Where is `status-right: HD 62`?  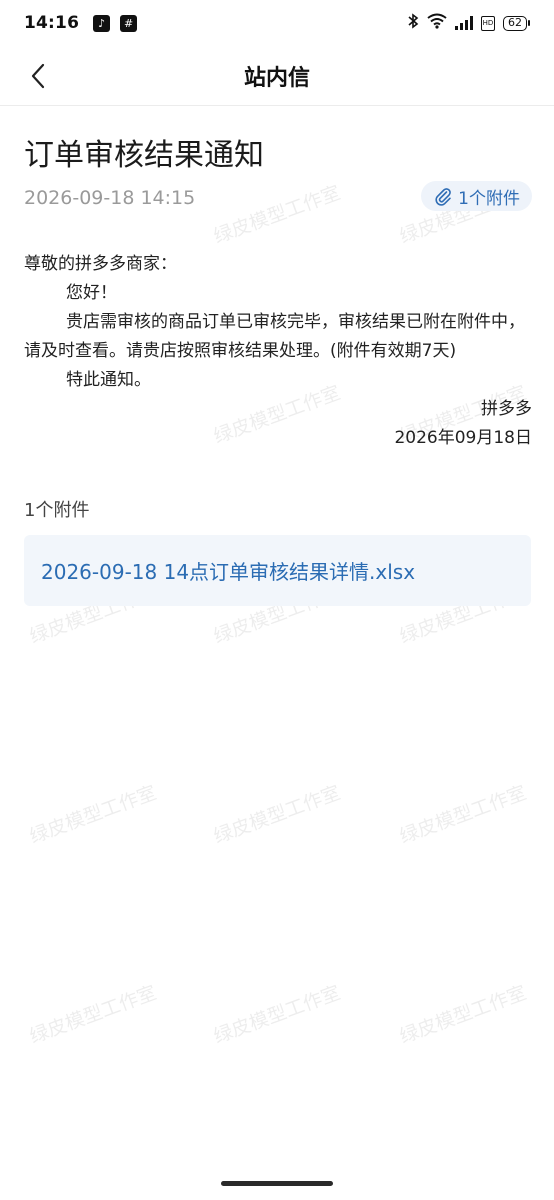 status-right: HD 62 is located at coordinates (468, 23).